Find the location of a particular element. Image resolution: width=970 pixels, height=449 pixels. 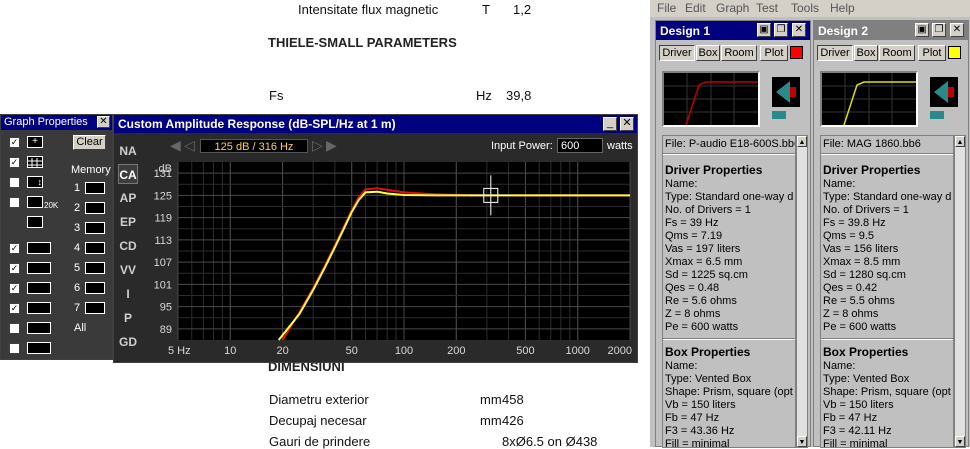

checkbox-port-response is located at coordinates (14, 348).